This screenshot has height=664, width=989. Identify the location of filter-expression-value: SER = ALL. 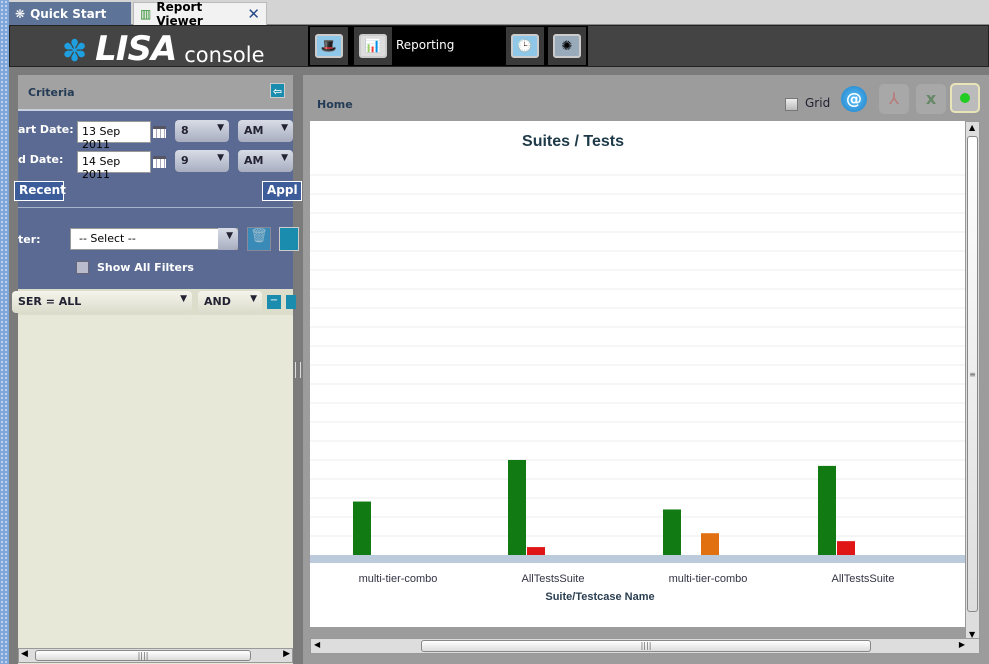
(50, 301).